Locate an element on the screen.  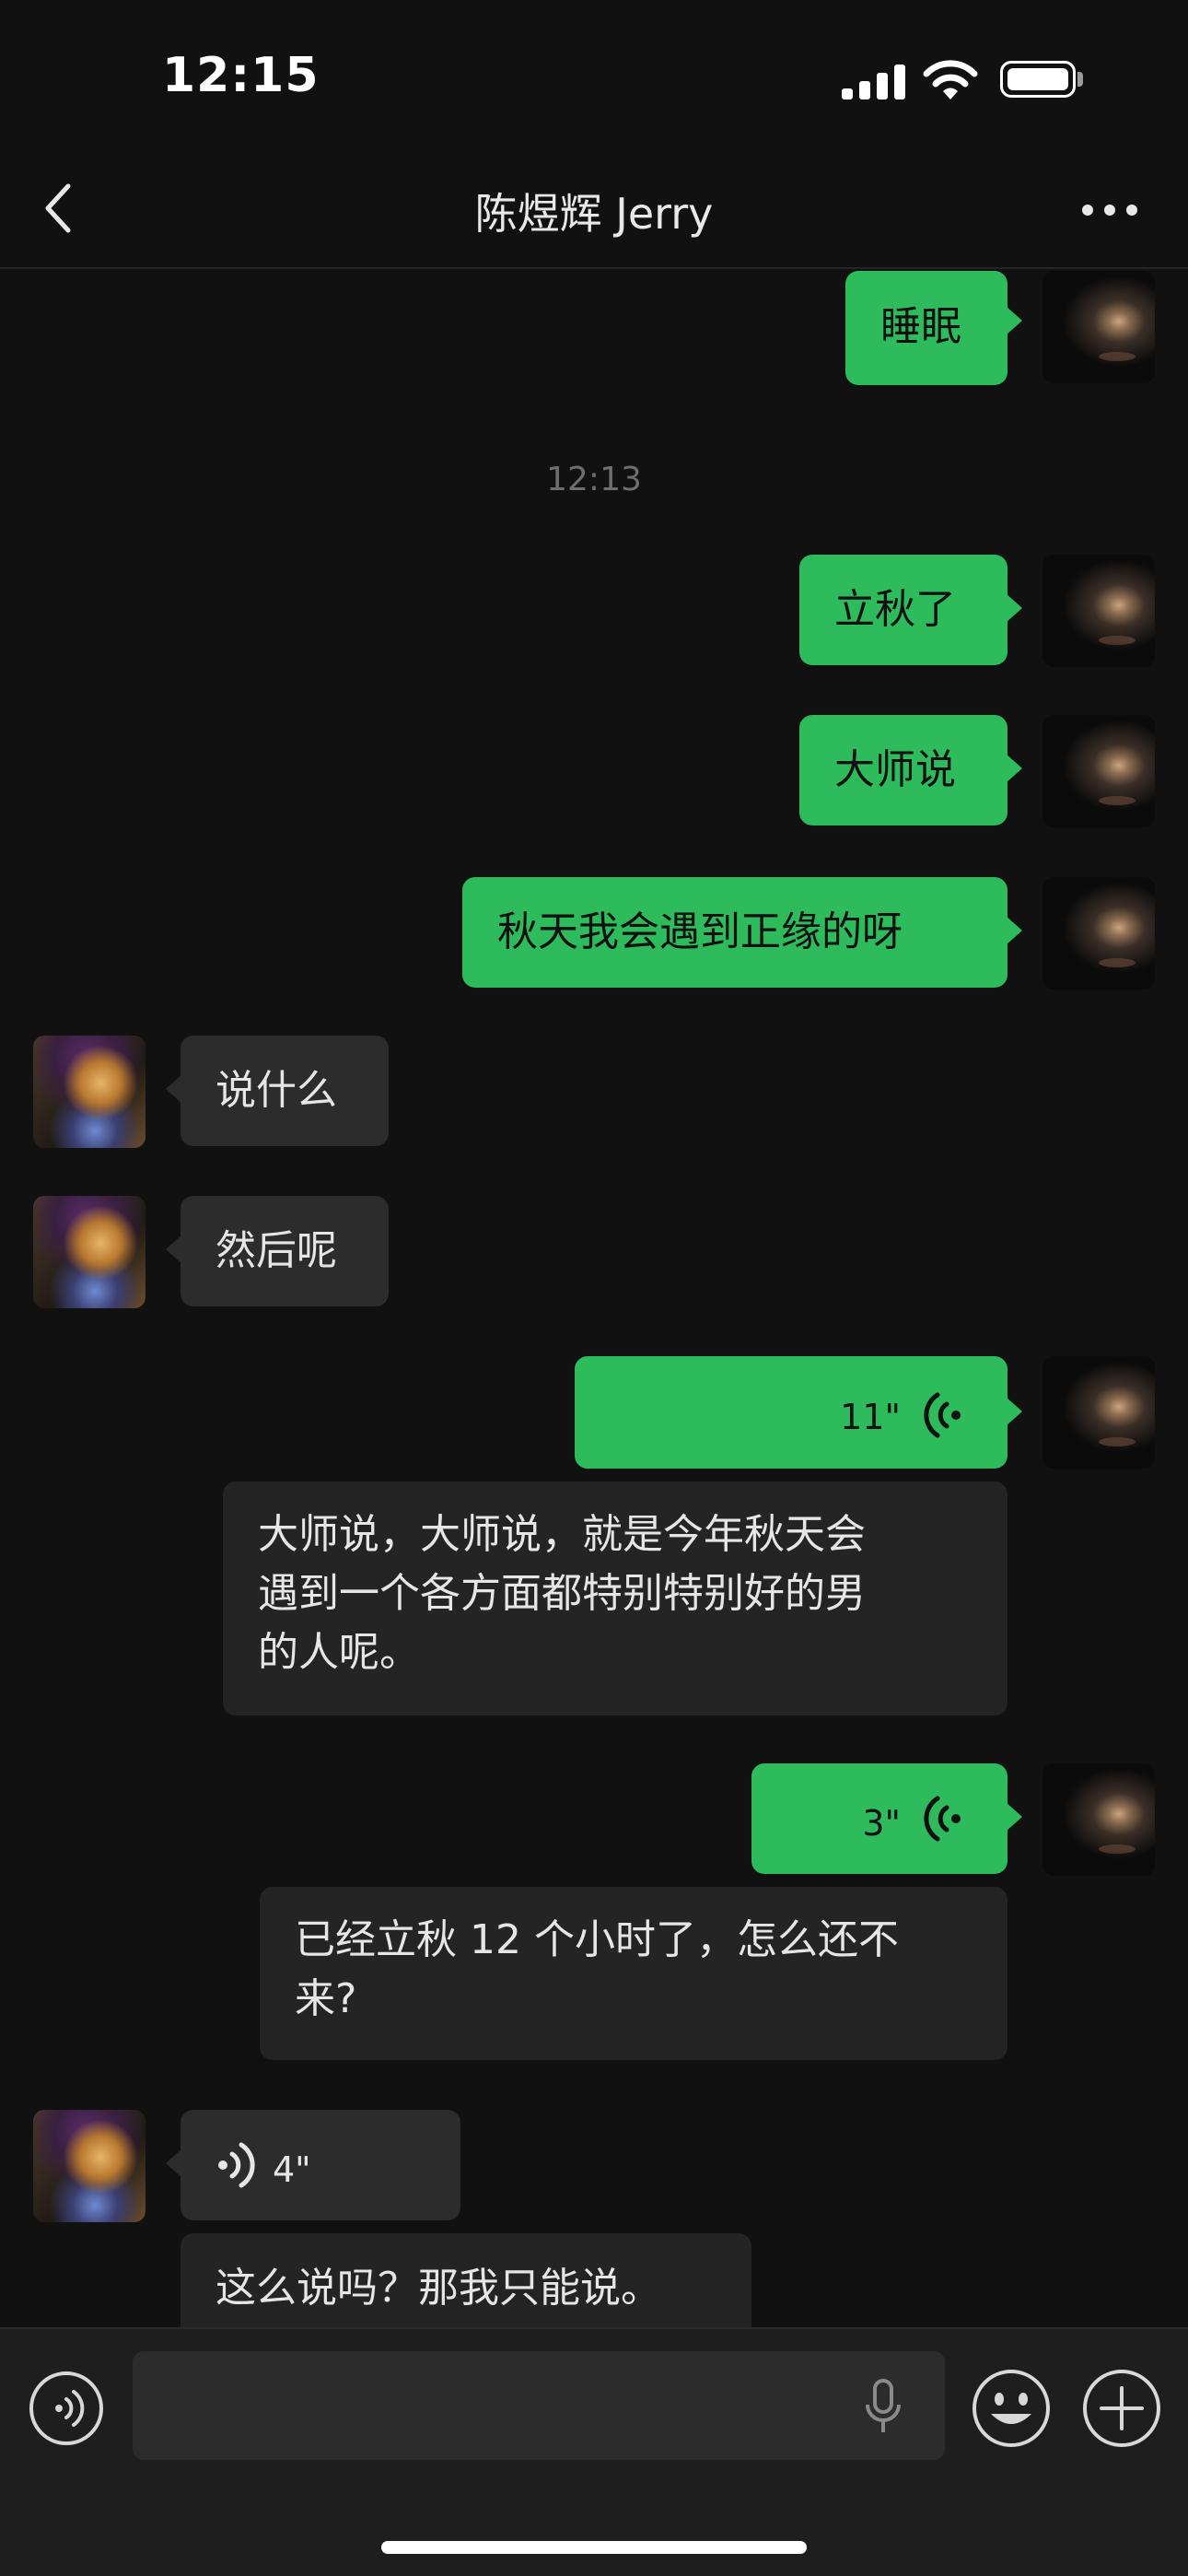
transcript-line: 已经立秋 12 个小时了，怎么还不 is located at coordinates (597, 1939).